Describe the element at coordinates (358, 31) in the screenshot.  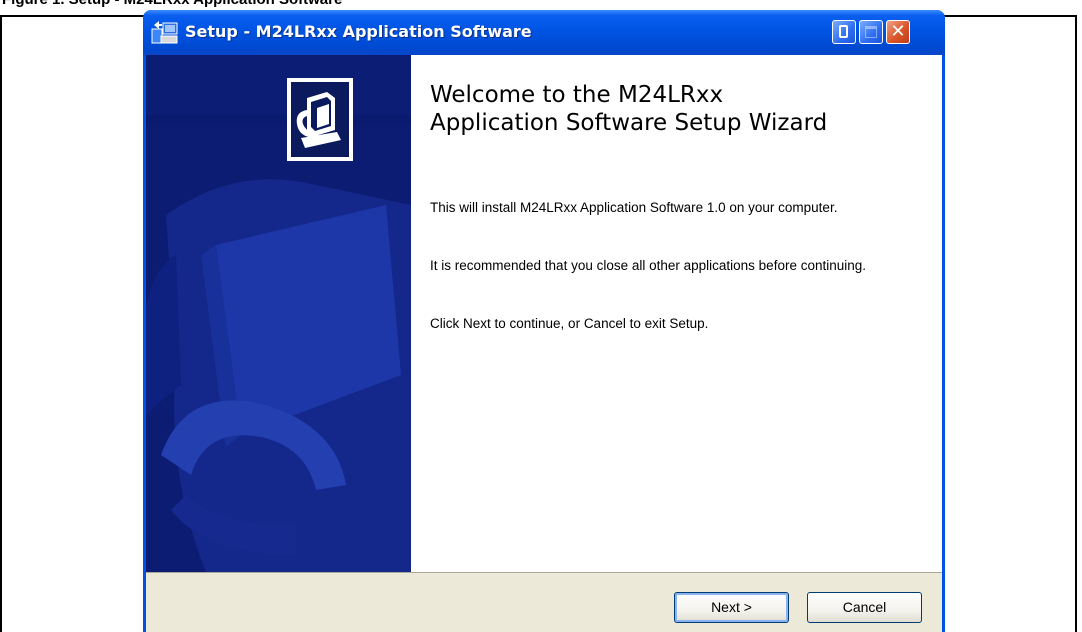
I see `window-title: Setup - M24LRxx Application Software` at that location.